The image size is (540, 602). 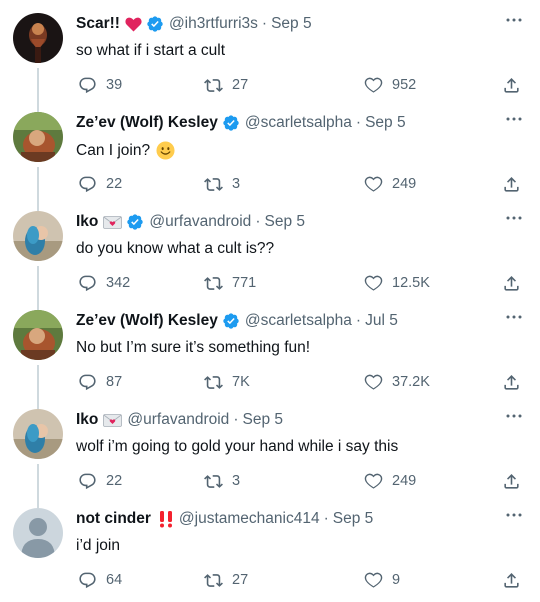 What do you see at coordinates (244, 283) in the screenshot?
I see `retweet-count: 771` at bounding box center [244, 283].